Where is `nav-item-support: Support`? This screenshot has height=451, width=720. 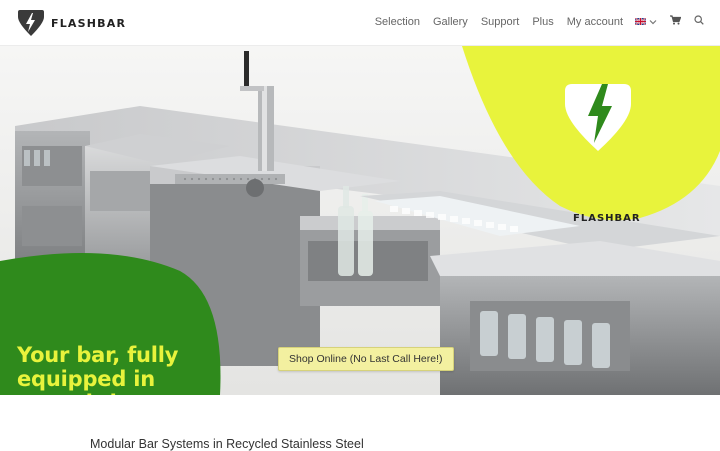 nav-item-support: Support is located at coordinates (500, 22).